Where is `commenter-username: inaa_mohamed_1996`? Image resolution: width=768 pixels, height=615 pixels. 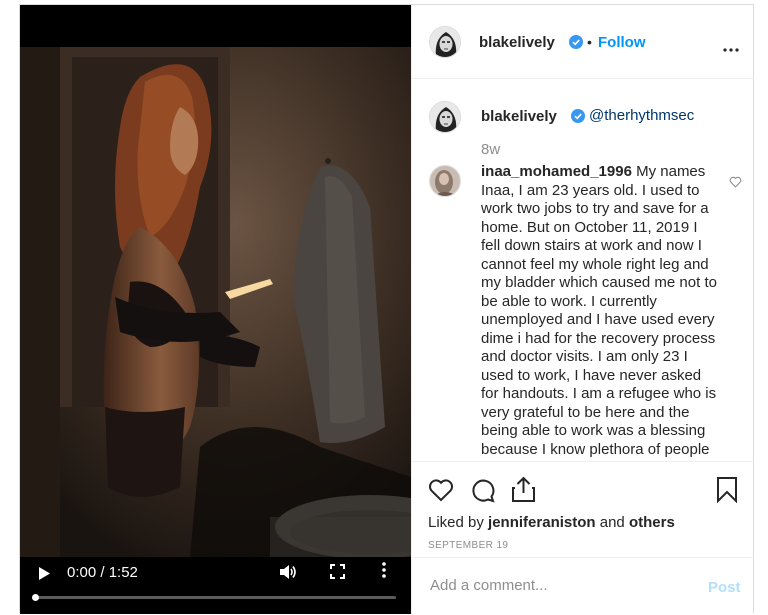
commenter-username: inaa_mohamed_1996 is located at coordinates (556, 171).